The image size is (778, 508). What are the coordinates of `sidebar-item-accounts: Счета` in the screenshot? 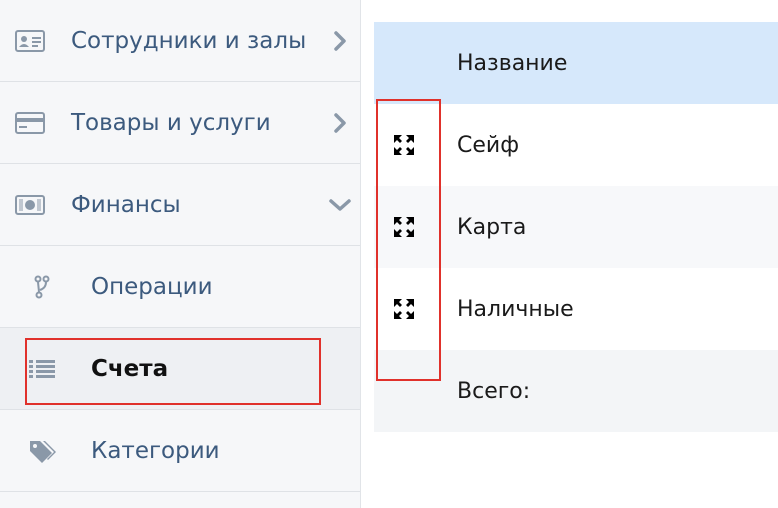 It's located at (180, 369).